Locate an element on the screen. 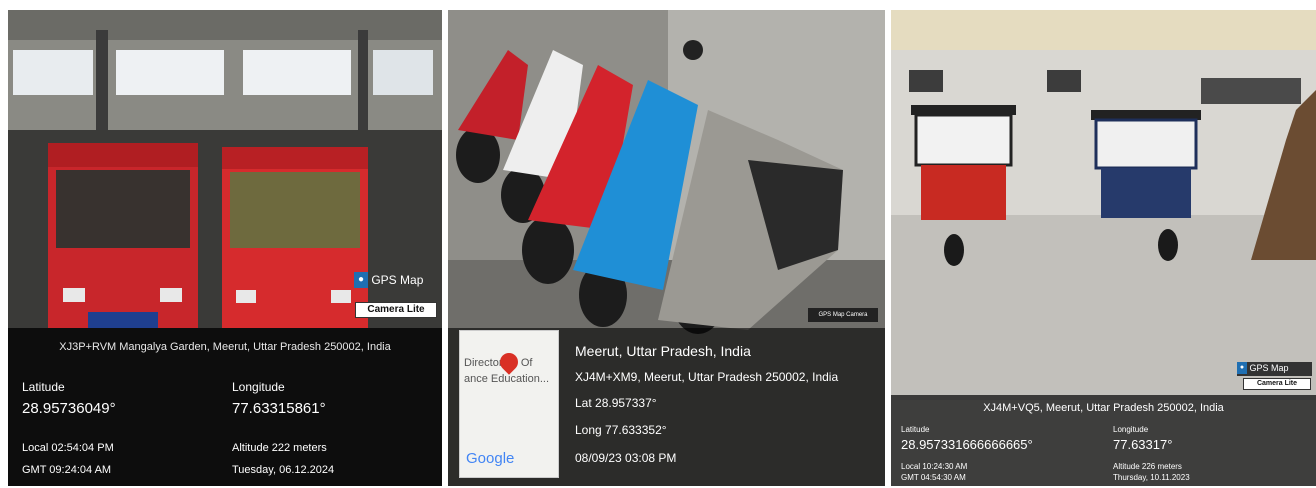 This screenshot has width=1316, height=488. gmt-time: GMT 09:24:04 AM is located at coordinates (67, 470).